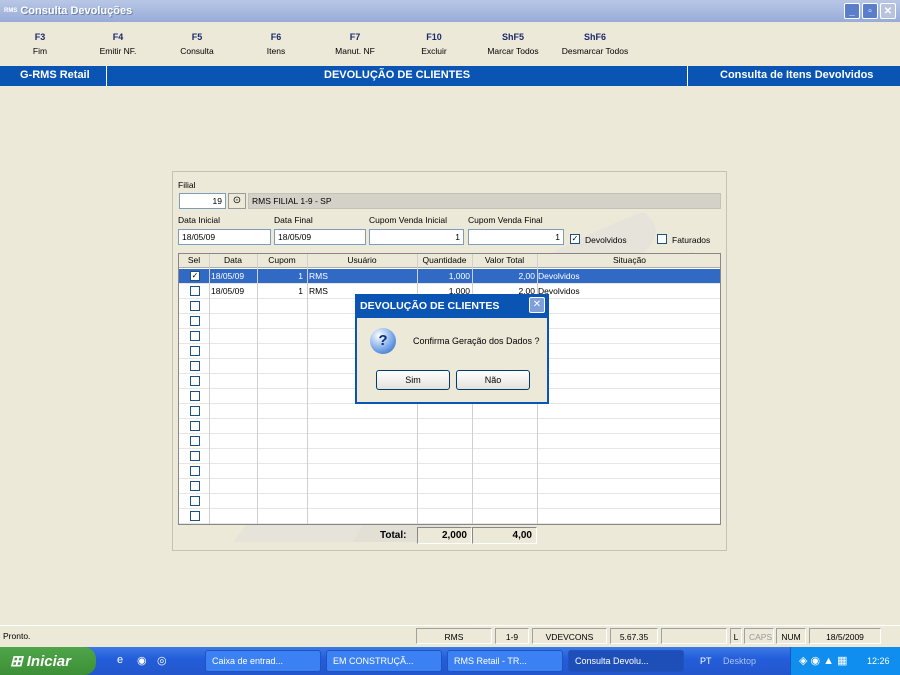 The image size is (900, 675). Describe the element at coordinates (852, 11) in the screenshot. I see `minimize-button: _` at that location.